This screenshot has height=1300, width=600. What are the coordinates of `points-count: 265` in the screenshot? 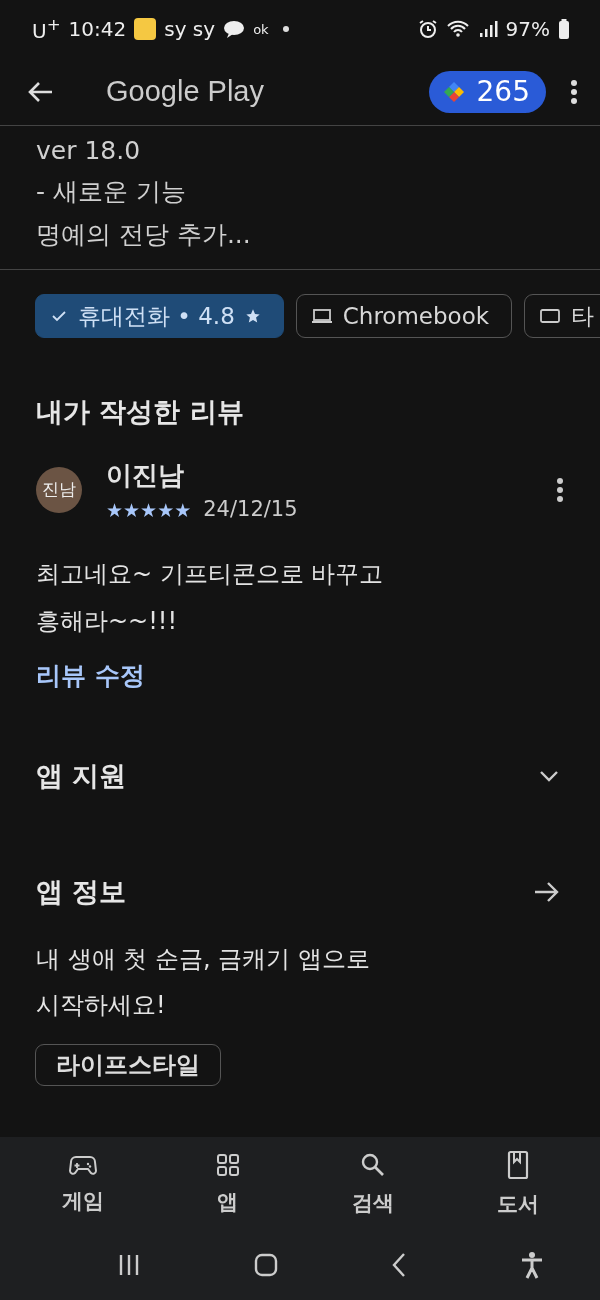 It's located at (503, 91).